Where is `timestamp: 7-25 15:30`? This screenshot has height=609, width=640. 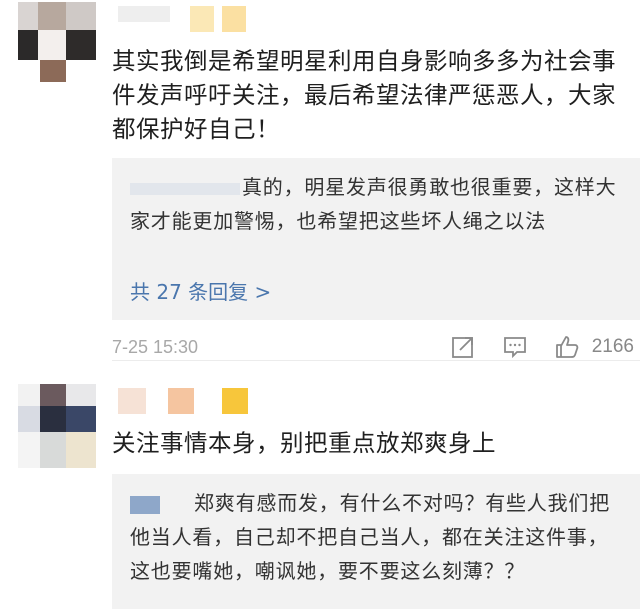 timestamp: 7-25 15:30 is located at coordinates (155, 347).